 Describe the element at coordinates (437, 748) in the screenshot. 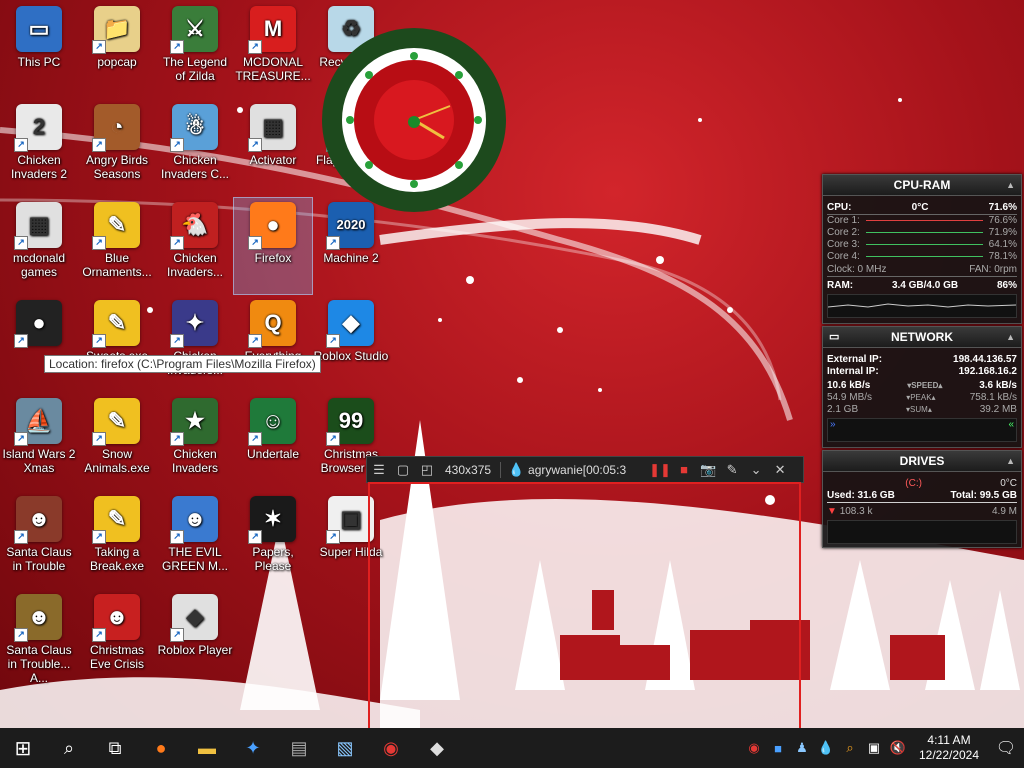

I see `roblox-taskbar-icon: ◆` at that location.